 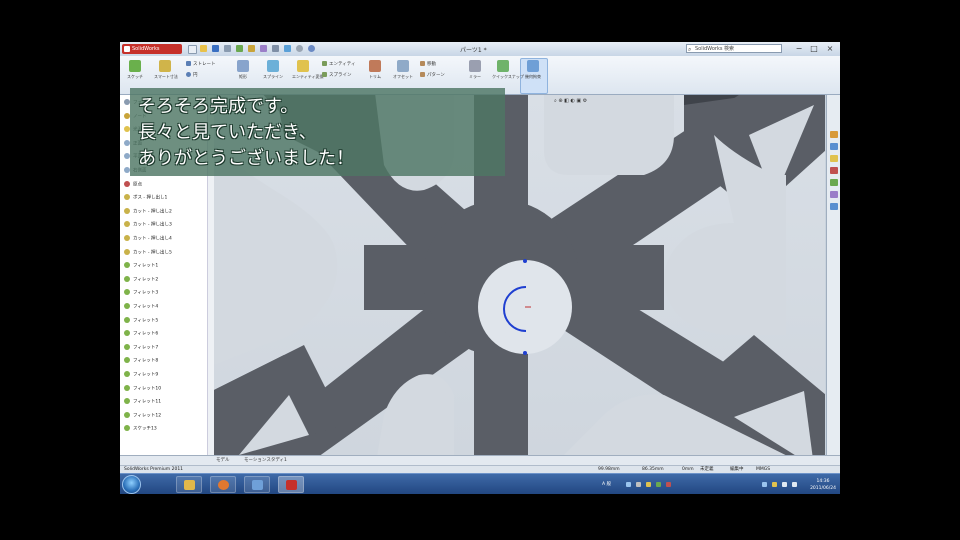 What do you see at coordinates (141, 293) in the screenshot?
I see `tree-item: フィレット3` at bounding box center [141, 293].